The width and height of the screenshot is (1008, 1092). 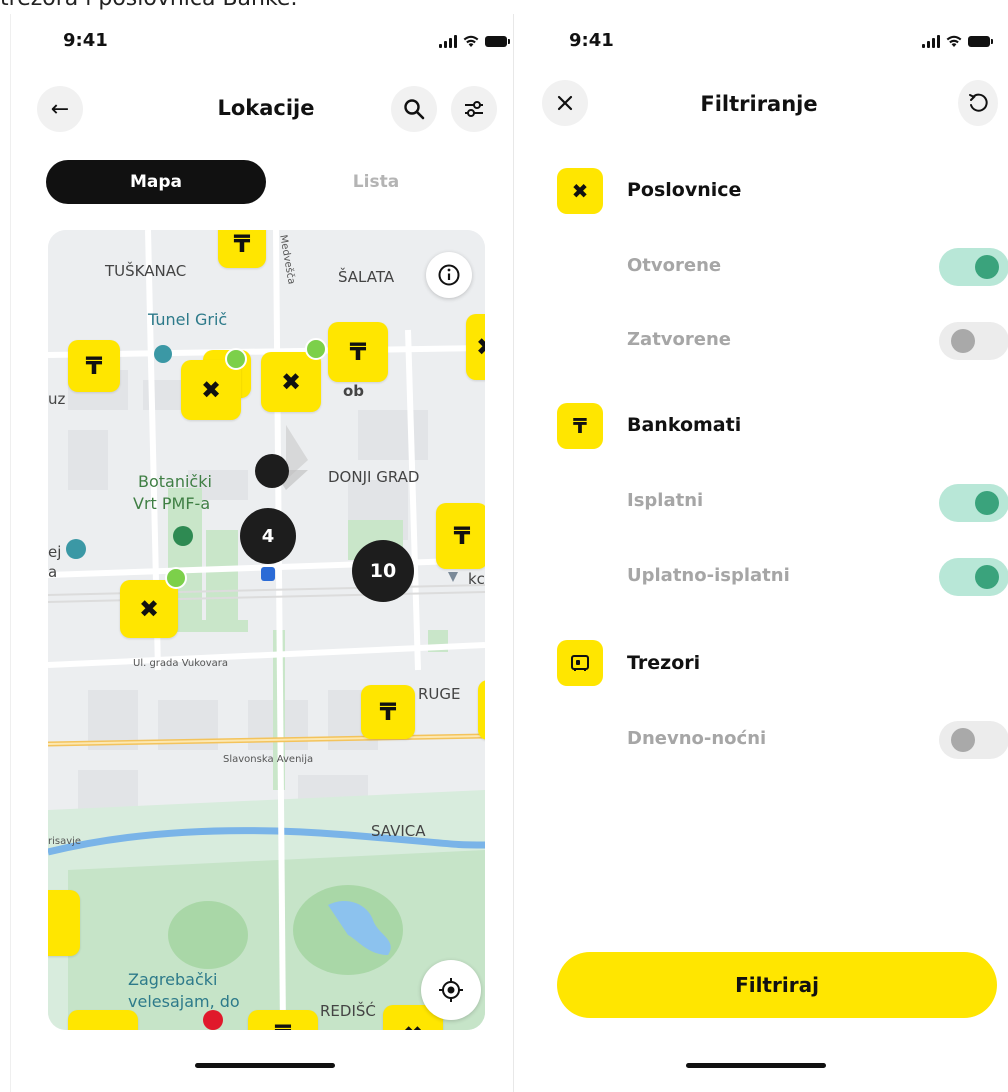 I want to click on map-label-a: a, so click(x=53, y=572).